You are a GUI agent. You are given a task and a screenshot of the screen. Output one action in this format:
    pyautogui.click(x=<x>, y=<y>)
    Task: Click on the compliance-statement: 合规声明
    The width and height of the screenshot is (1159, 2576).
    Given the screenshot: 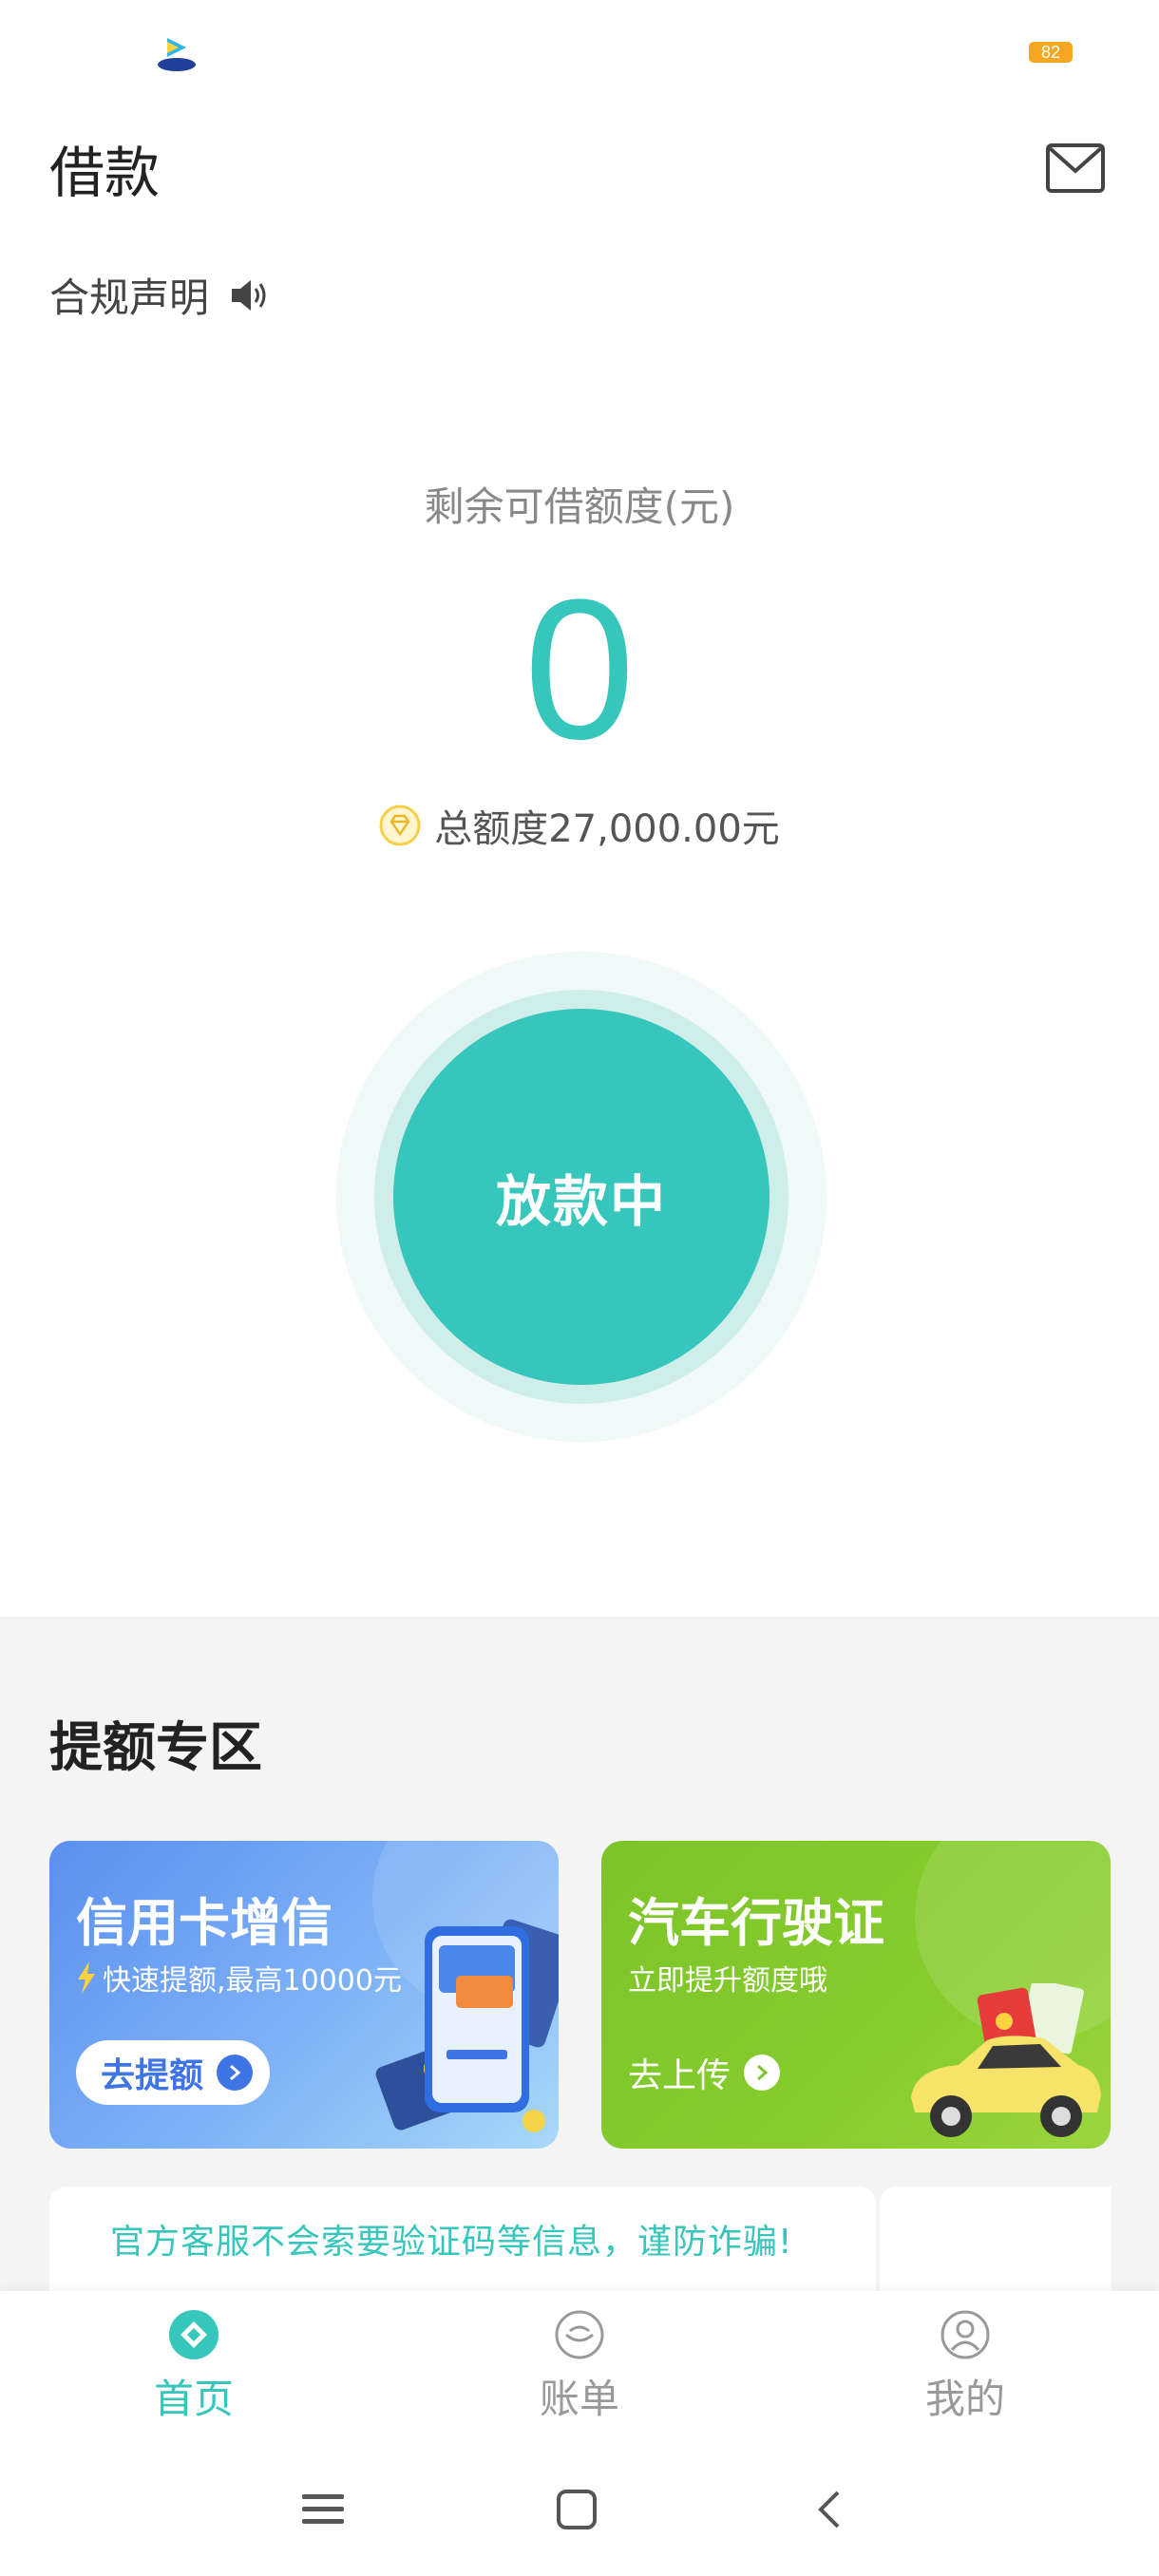 What is the action you would take?
    pyautogui.click(x=159, y=295)
    